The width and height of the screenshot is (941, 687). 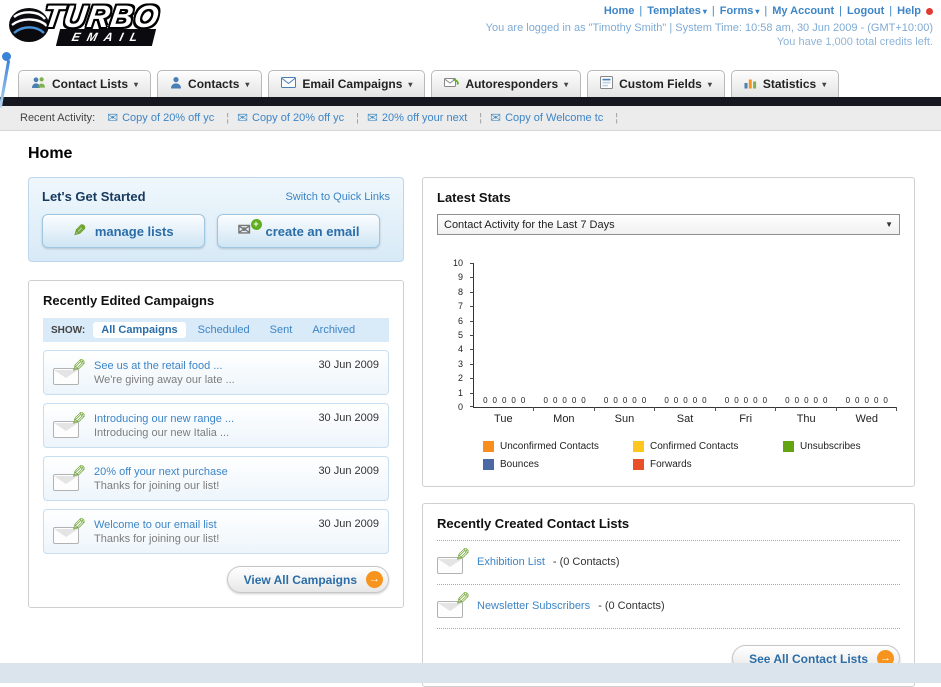 What do you see at coordinates (506, 83) in the screenshot?
I see `tab-autoresponders: Autoresponders ▾` at bounding box center [506, 83].